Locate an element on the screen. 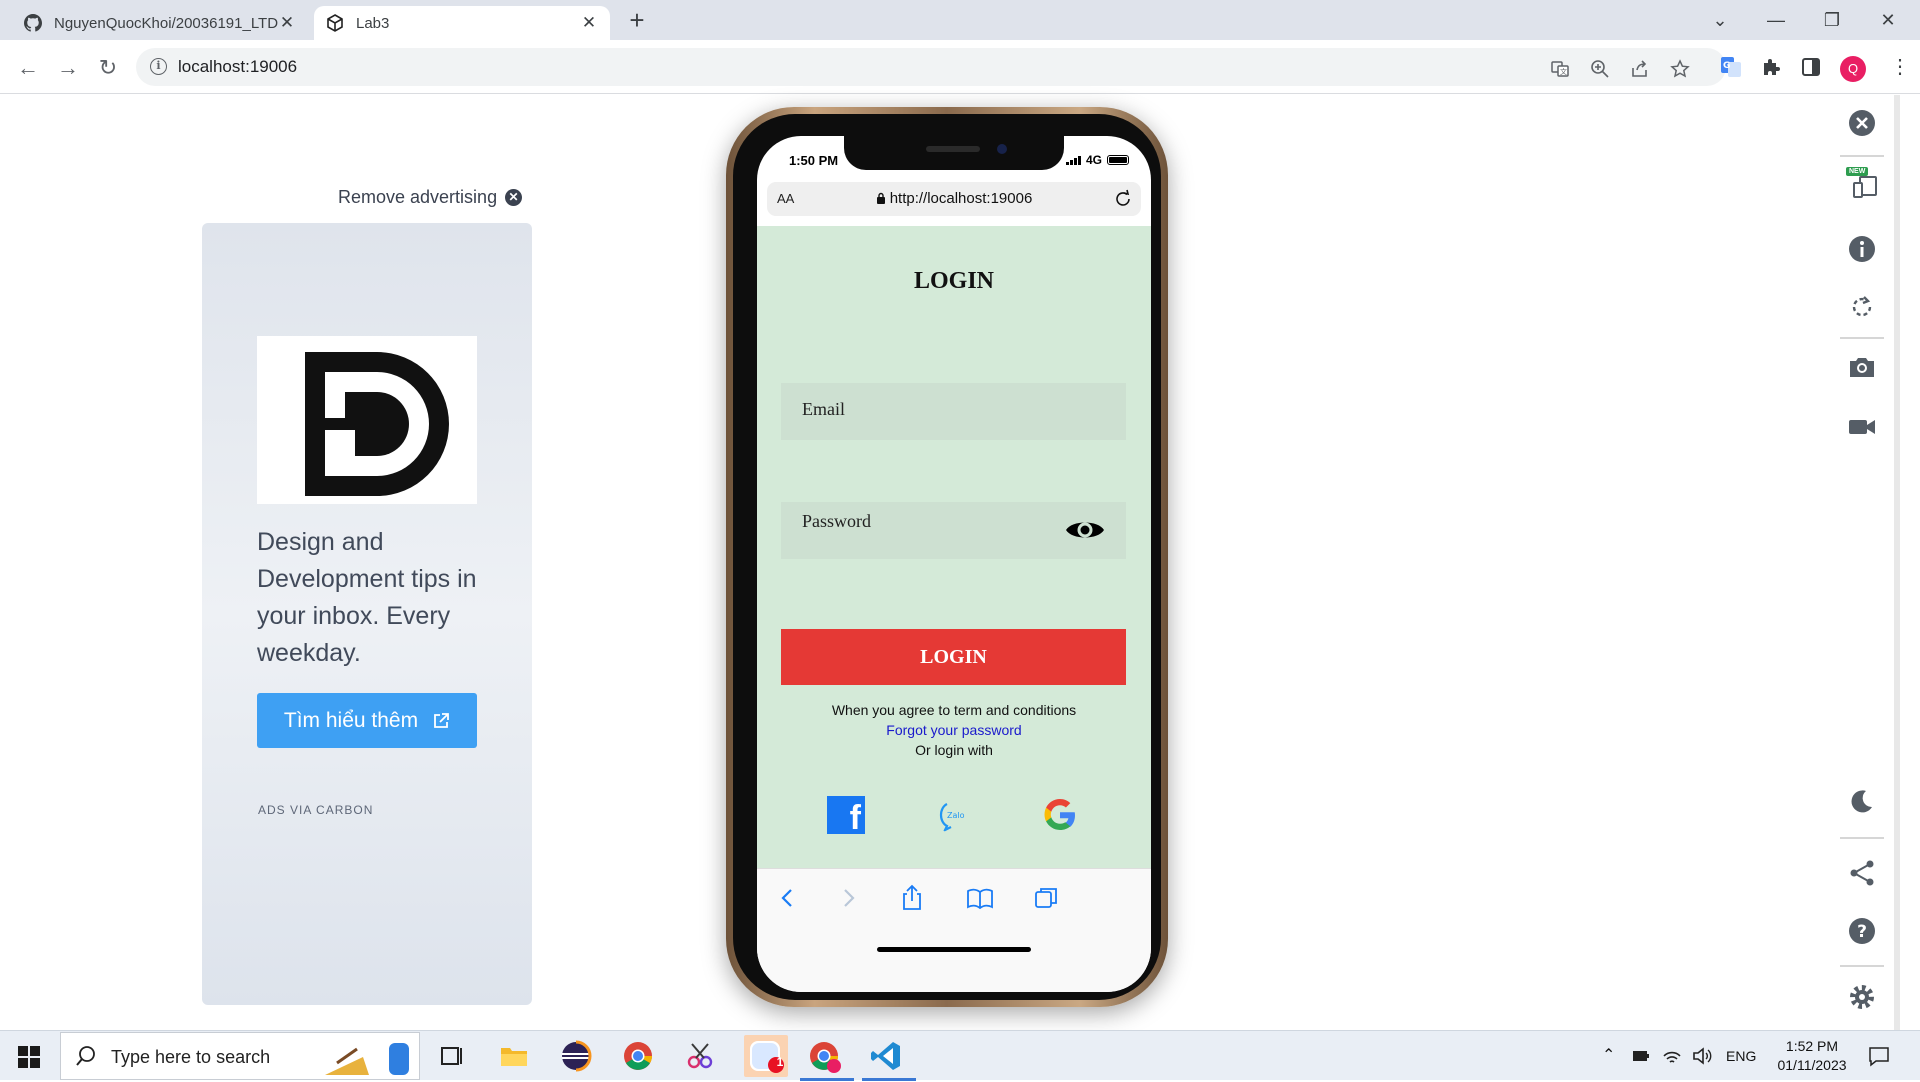 The image size is (1920, 1082). tab-lab3: Lab3 ✕ is located at coordinates (462, 23).